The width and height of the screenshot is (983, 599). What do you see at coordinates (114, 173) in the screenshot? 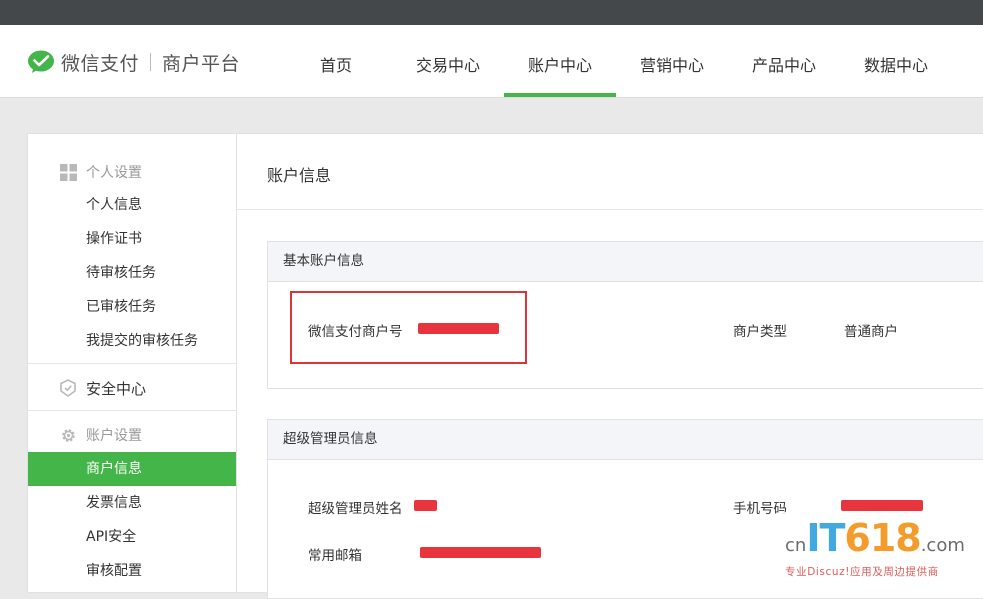
I see `sidebar-section-title: 个人设置` at bounding box center [114, 173].